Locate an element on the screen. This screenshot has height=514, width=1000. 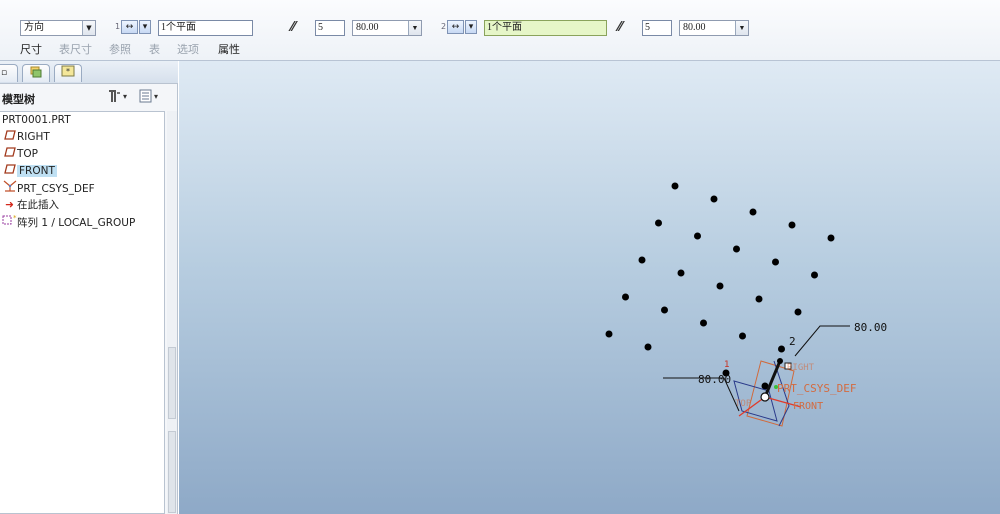
datum-right-label: RIGHT is located at coordinates (801, 368).